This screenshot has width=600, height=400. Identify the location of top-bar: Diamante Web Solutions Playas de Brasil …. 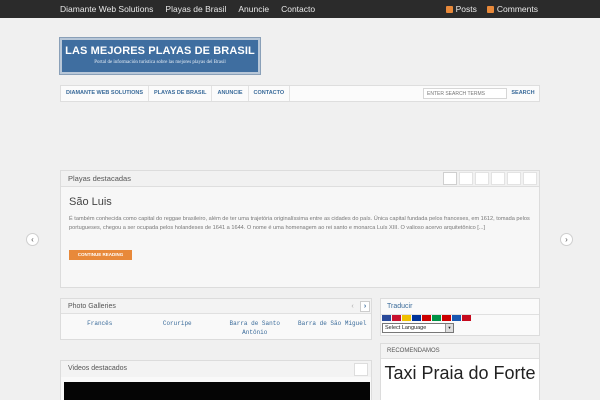
(300, 9).